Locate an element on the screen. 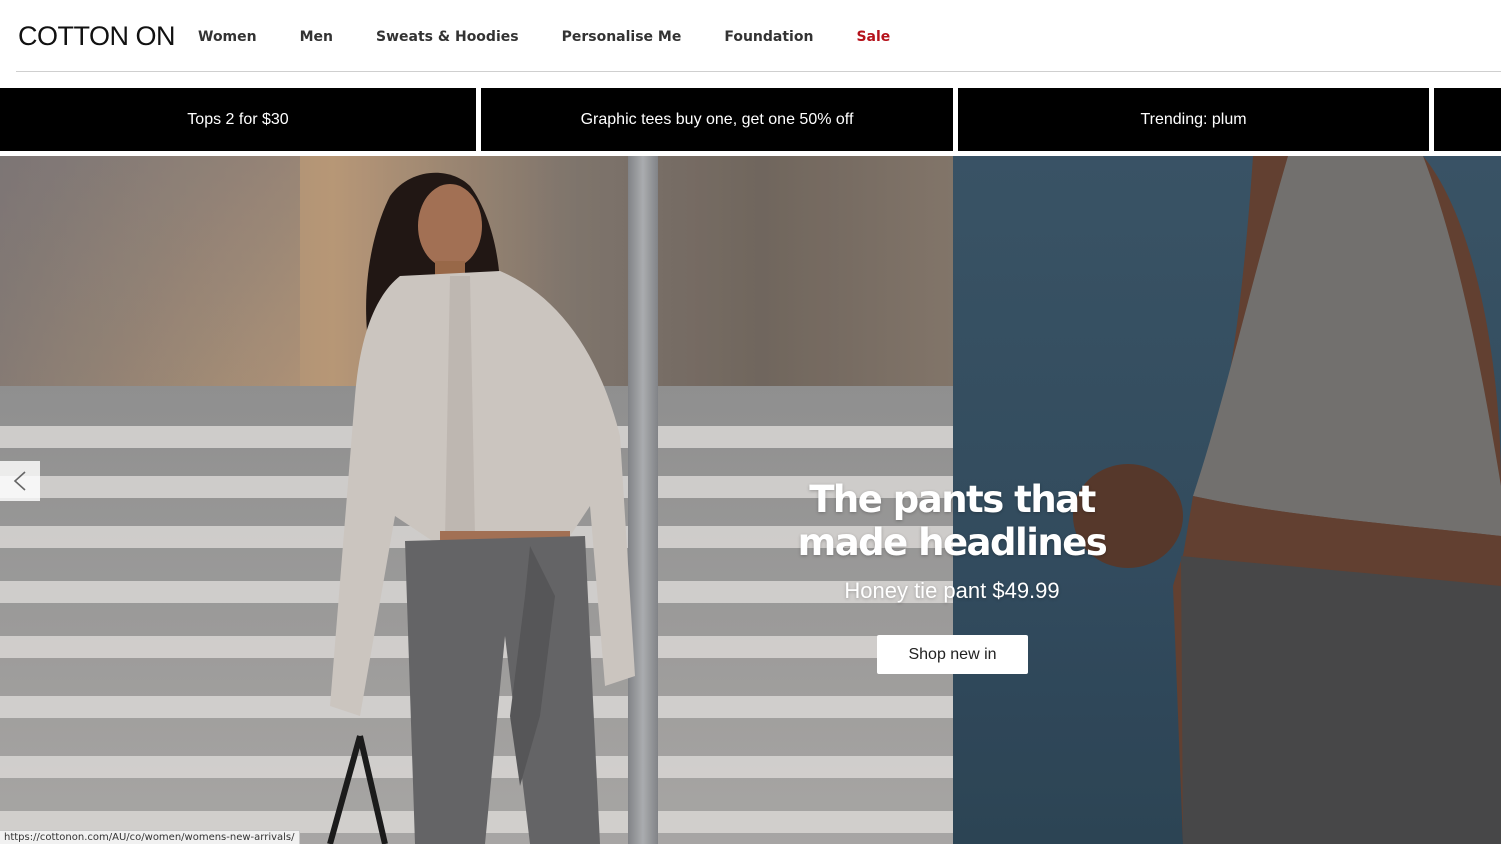 Image resolution: width=1501 pixels, height=844 pixels. shop-new-in-button: Shop new in is located at coordinates (952, 654).